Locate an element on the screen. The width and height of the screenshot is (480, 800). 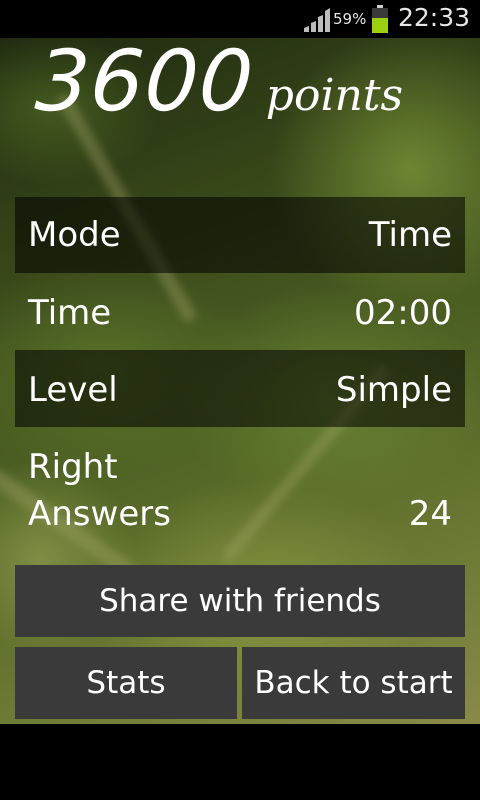
score-value: 3600 is located at coordinates (145, 81).